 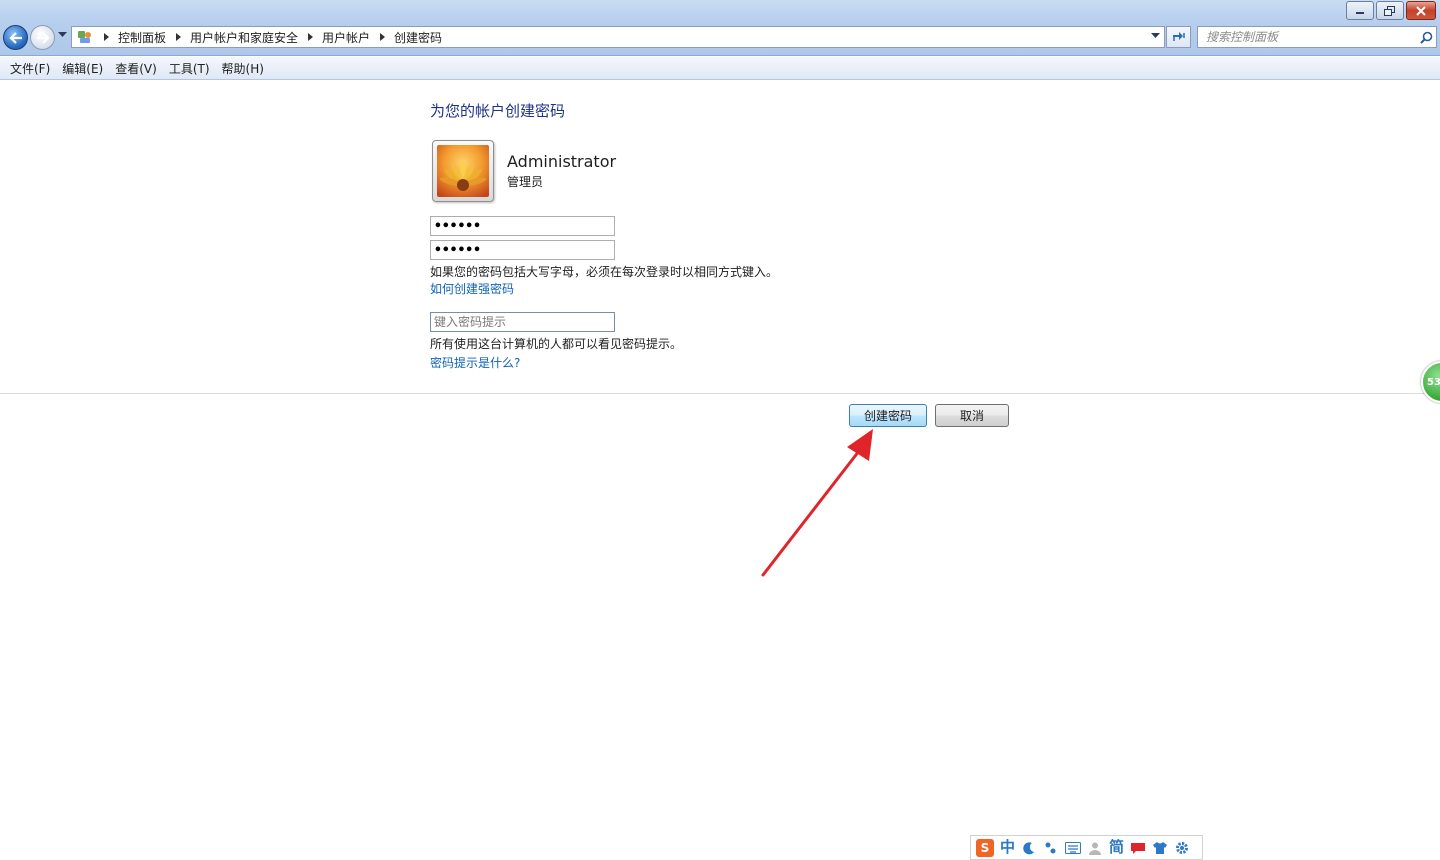 What do you see at coordinates (1116, 847) in the screenshot?
I see `ime-layout-toggle: 简` at bounding box center [1116, 847].